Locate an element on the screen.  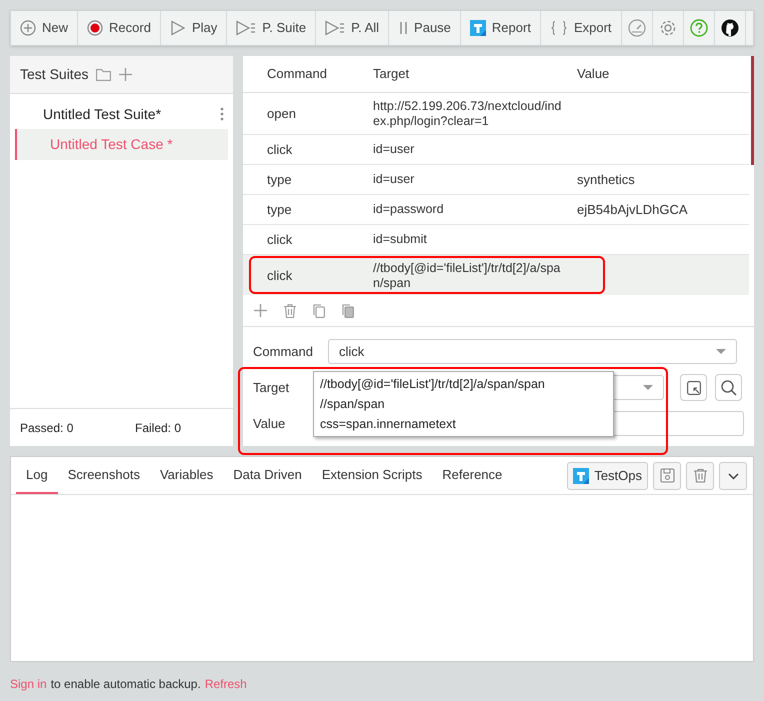
passed-count: Passed: 0 is located at coordinates (47, 428).